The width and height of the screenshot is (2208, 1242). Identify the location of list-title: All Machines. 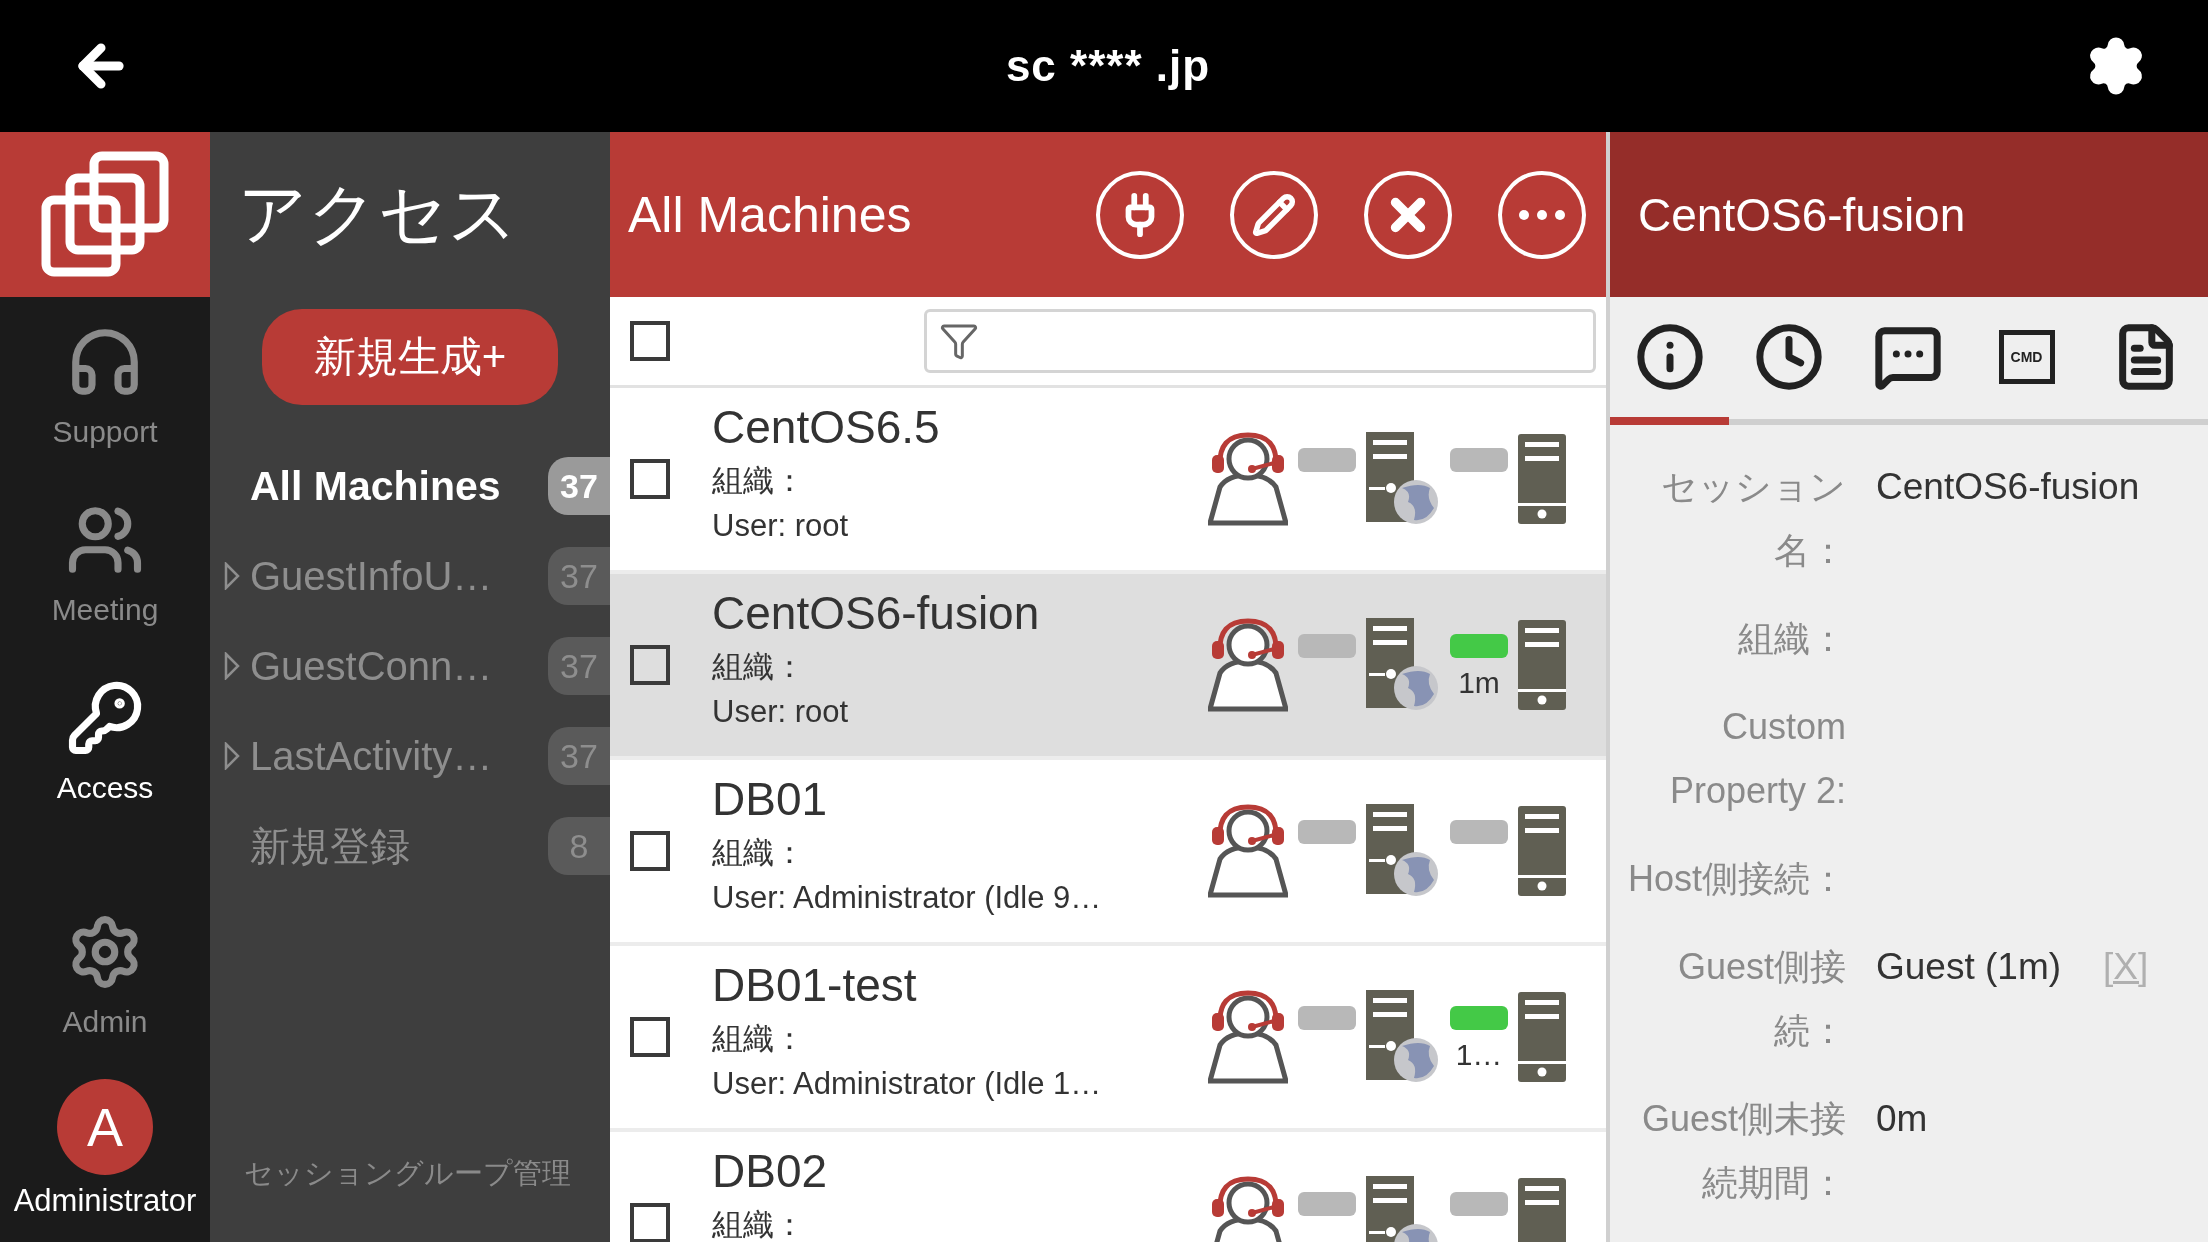
(770, 214).